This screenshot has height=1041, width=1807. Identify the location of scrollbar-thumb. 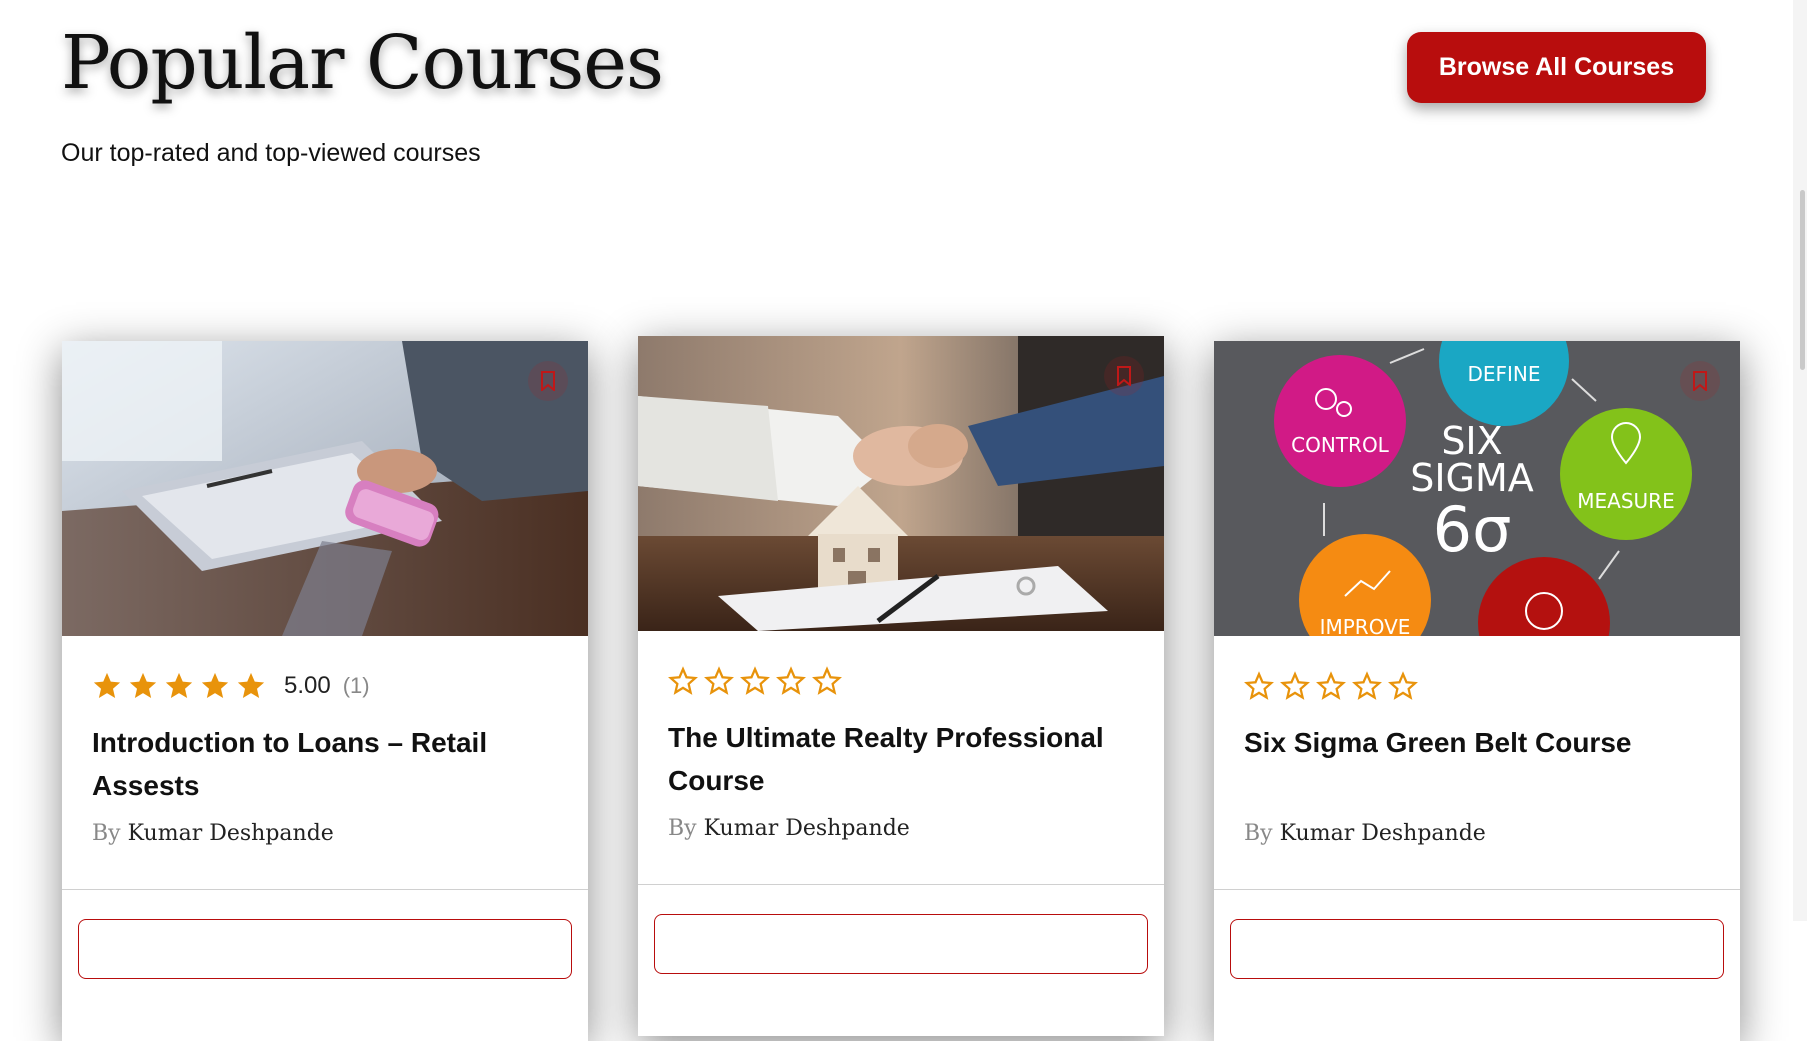
(1802, 280).